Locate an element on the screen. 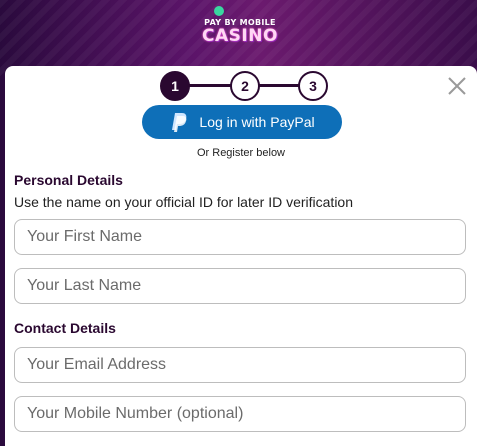 This screenshot has width=477, height=446. registration-stepper: 1 2 3 is located at coordinates (245, 85).